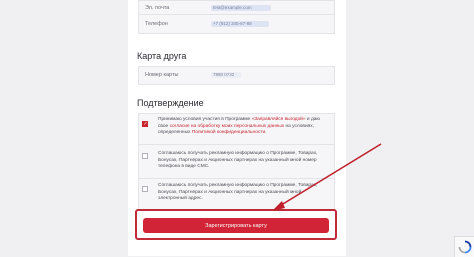 The height and width of the screenshot is (257, 474). I want to click on recaptcha-icon, so click(465, 247).